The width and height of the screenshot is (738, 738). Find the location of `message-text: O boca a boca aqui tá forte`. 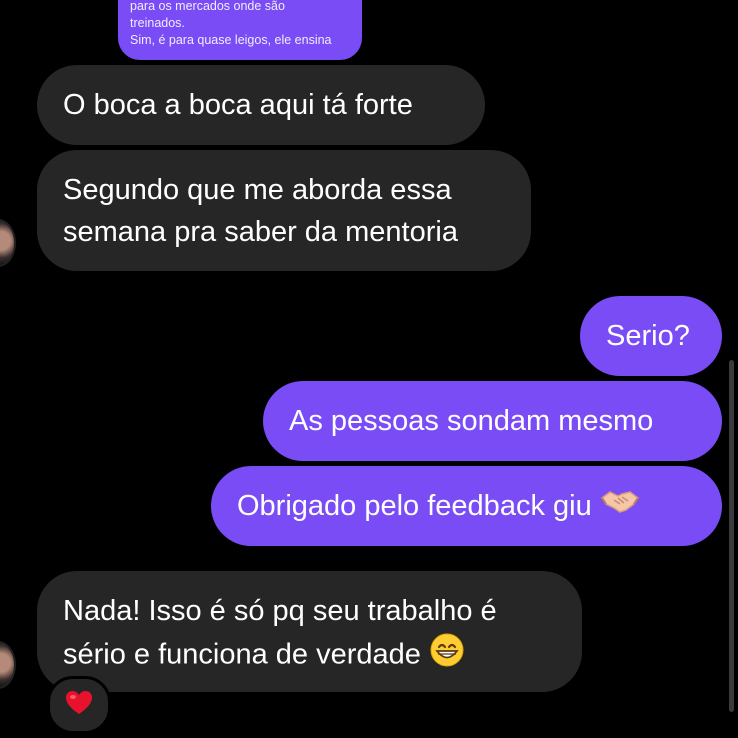

message-text: O boca a boca aqui tá forte is located at coordinates (238, 105).